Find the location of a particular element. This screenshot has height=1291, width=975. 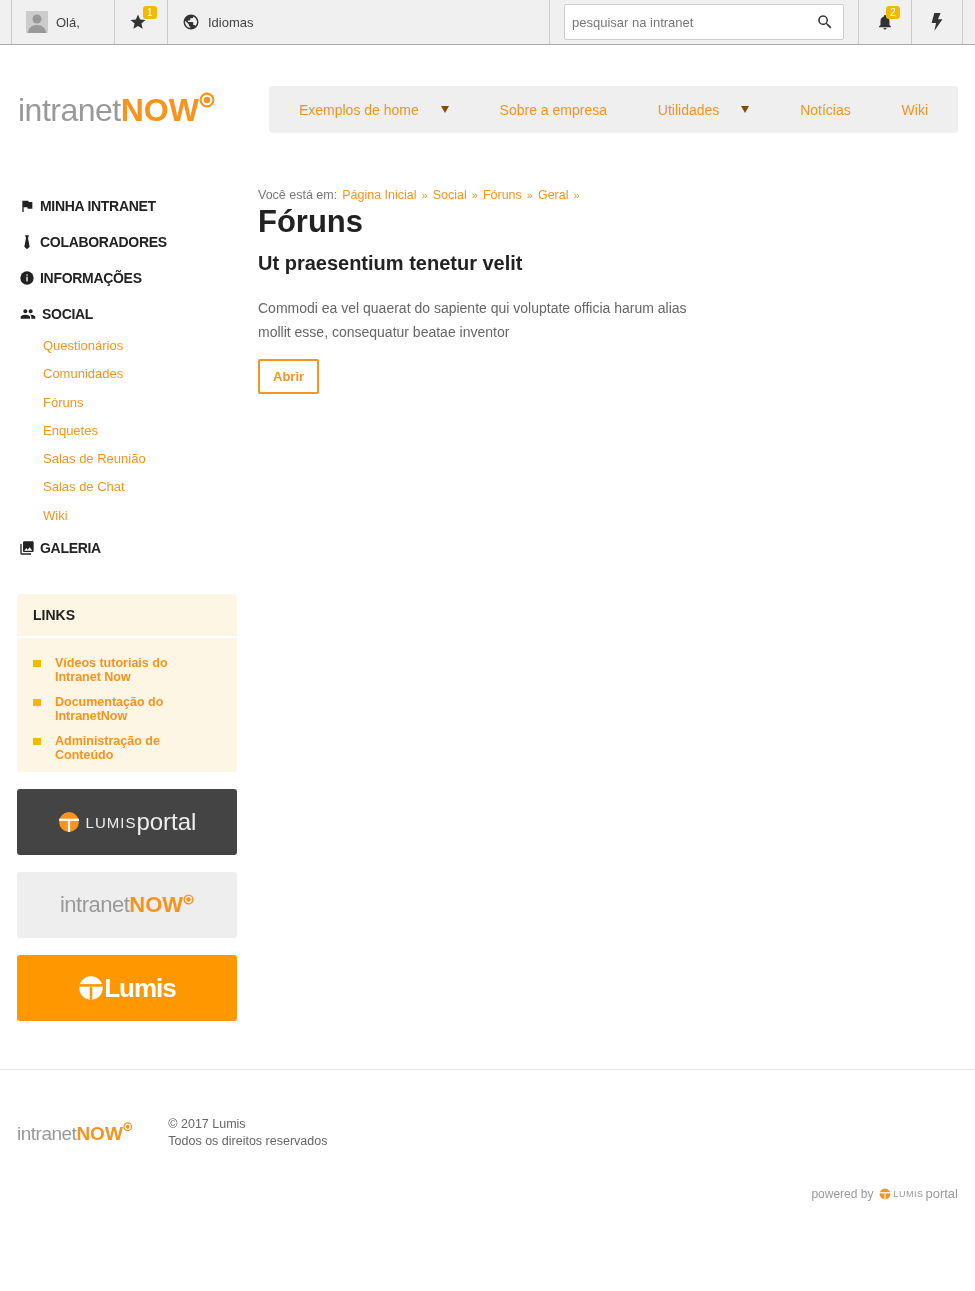

link: Vídeos tutoriais do Intranet Now is located at coordinates (120, 670).